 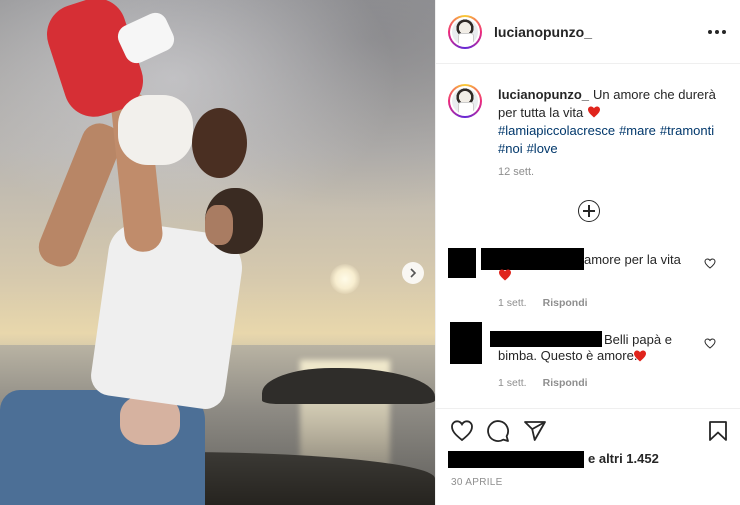 What do you see at coordinates (543, 32) in the screenshot?
I see `header-username: lucianopunzo_` at bounding box center [543, 32].